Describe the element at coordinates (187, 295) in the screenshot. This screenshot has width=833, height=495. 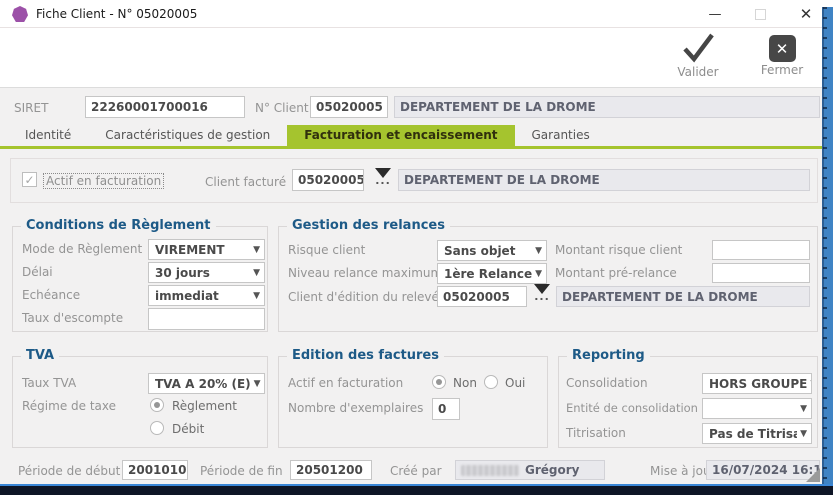
I see `echeance-value: immediat` at that location.